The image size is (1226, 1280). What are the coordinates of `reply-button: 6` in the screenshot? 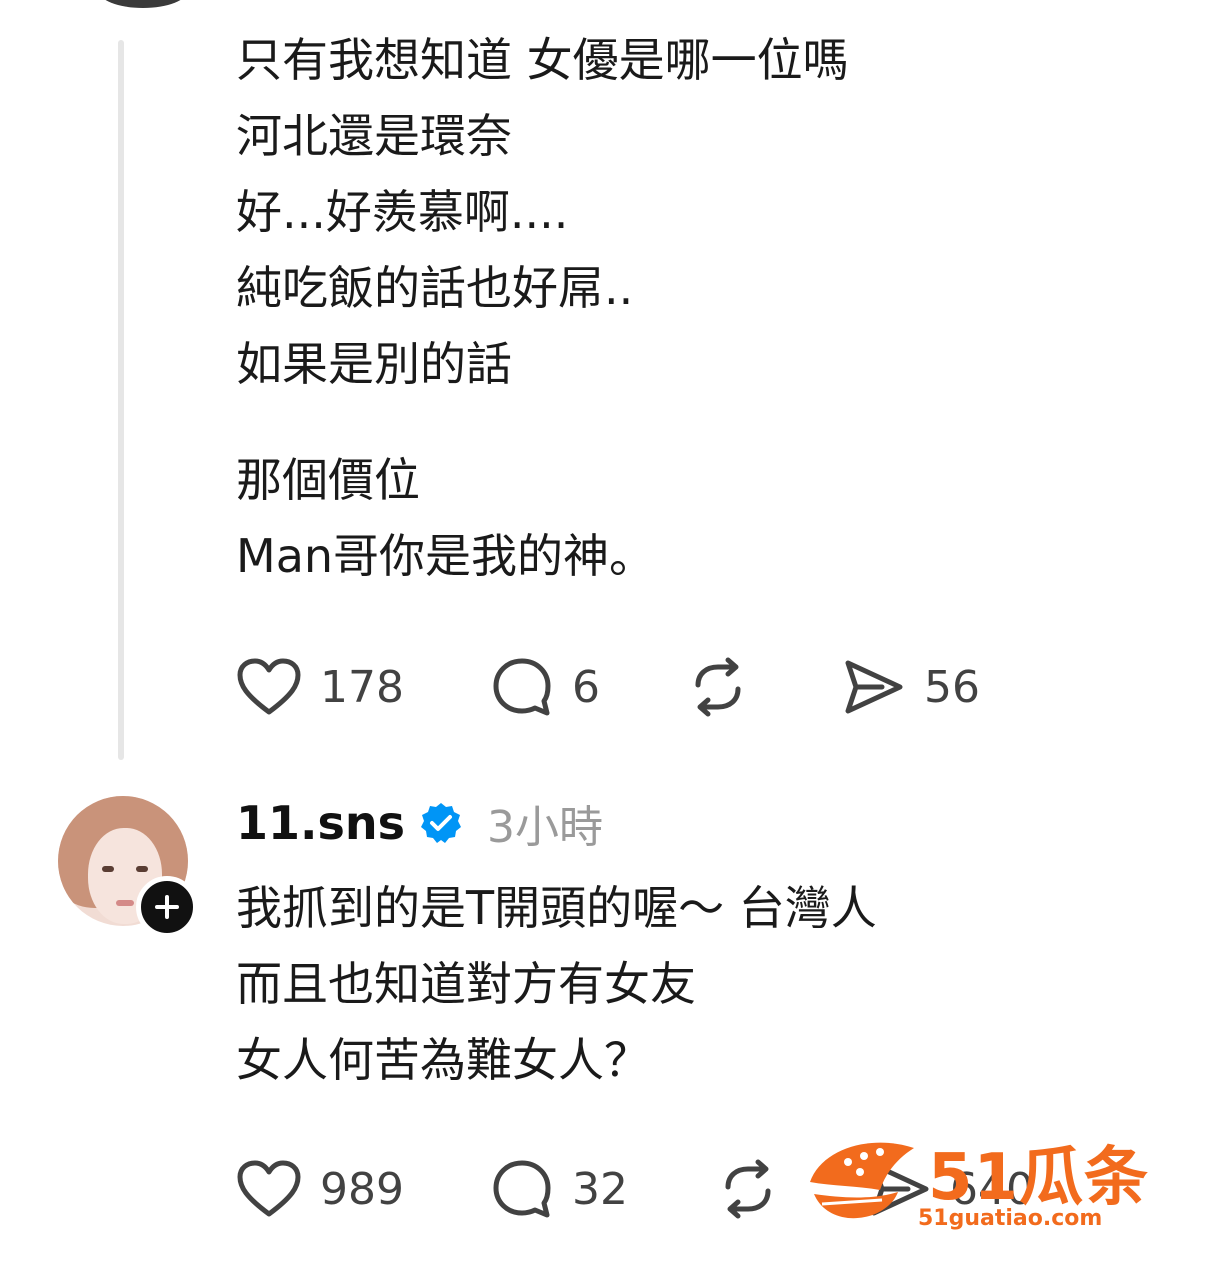 It's located at (545, 687).